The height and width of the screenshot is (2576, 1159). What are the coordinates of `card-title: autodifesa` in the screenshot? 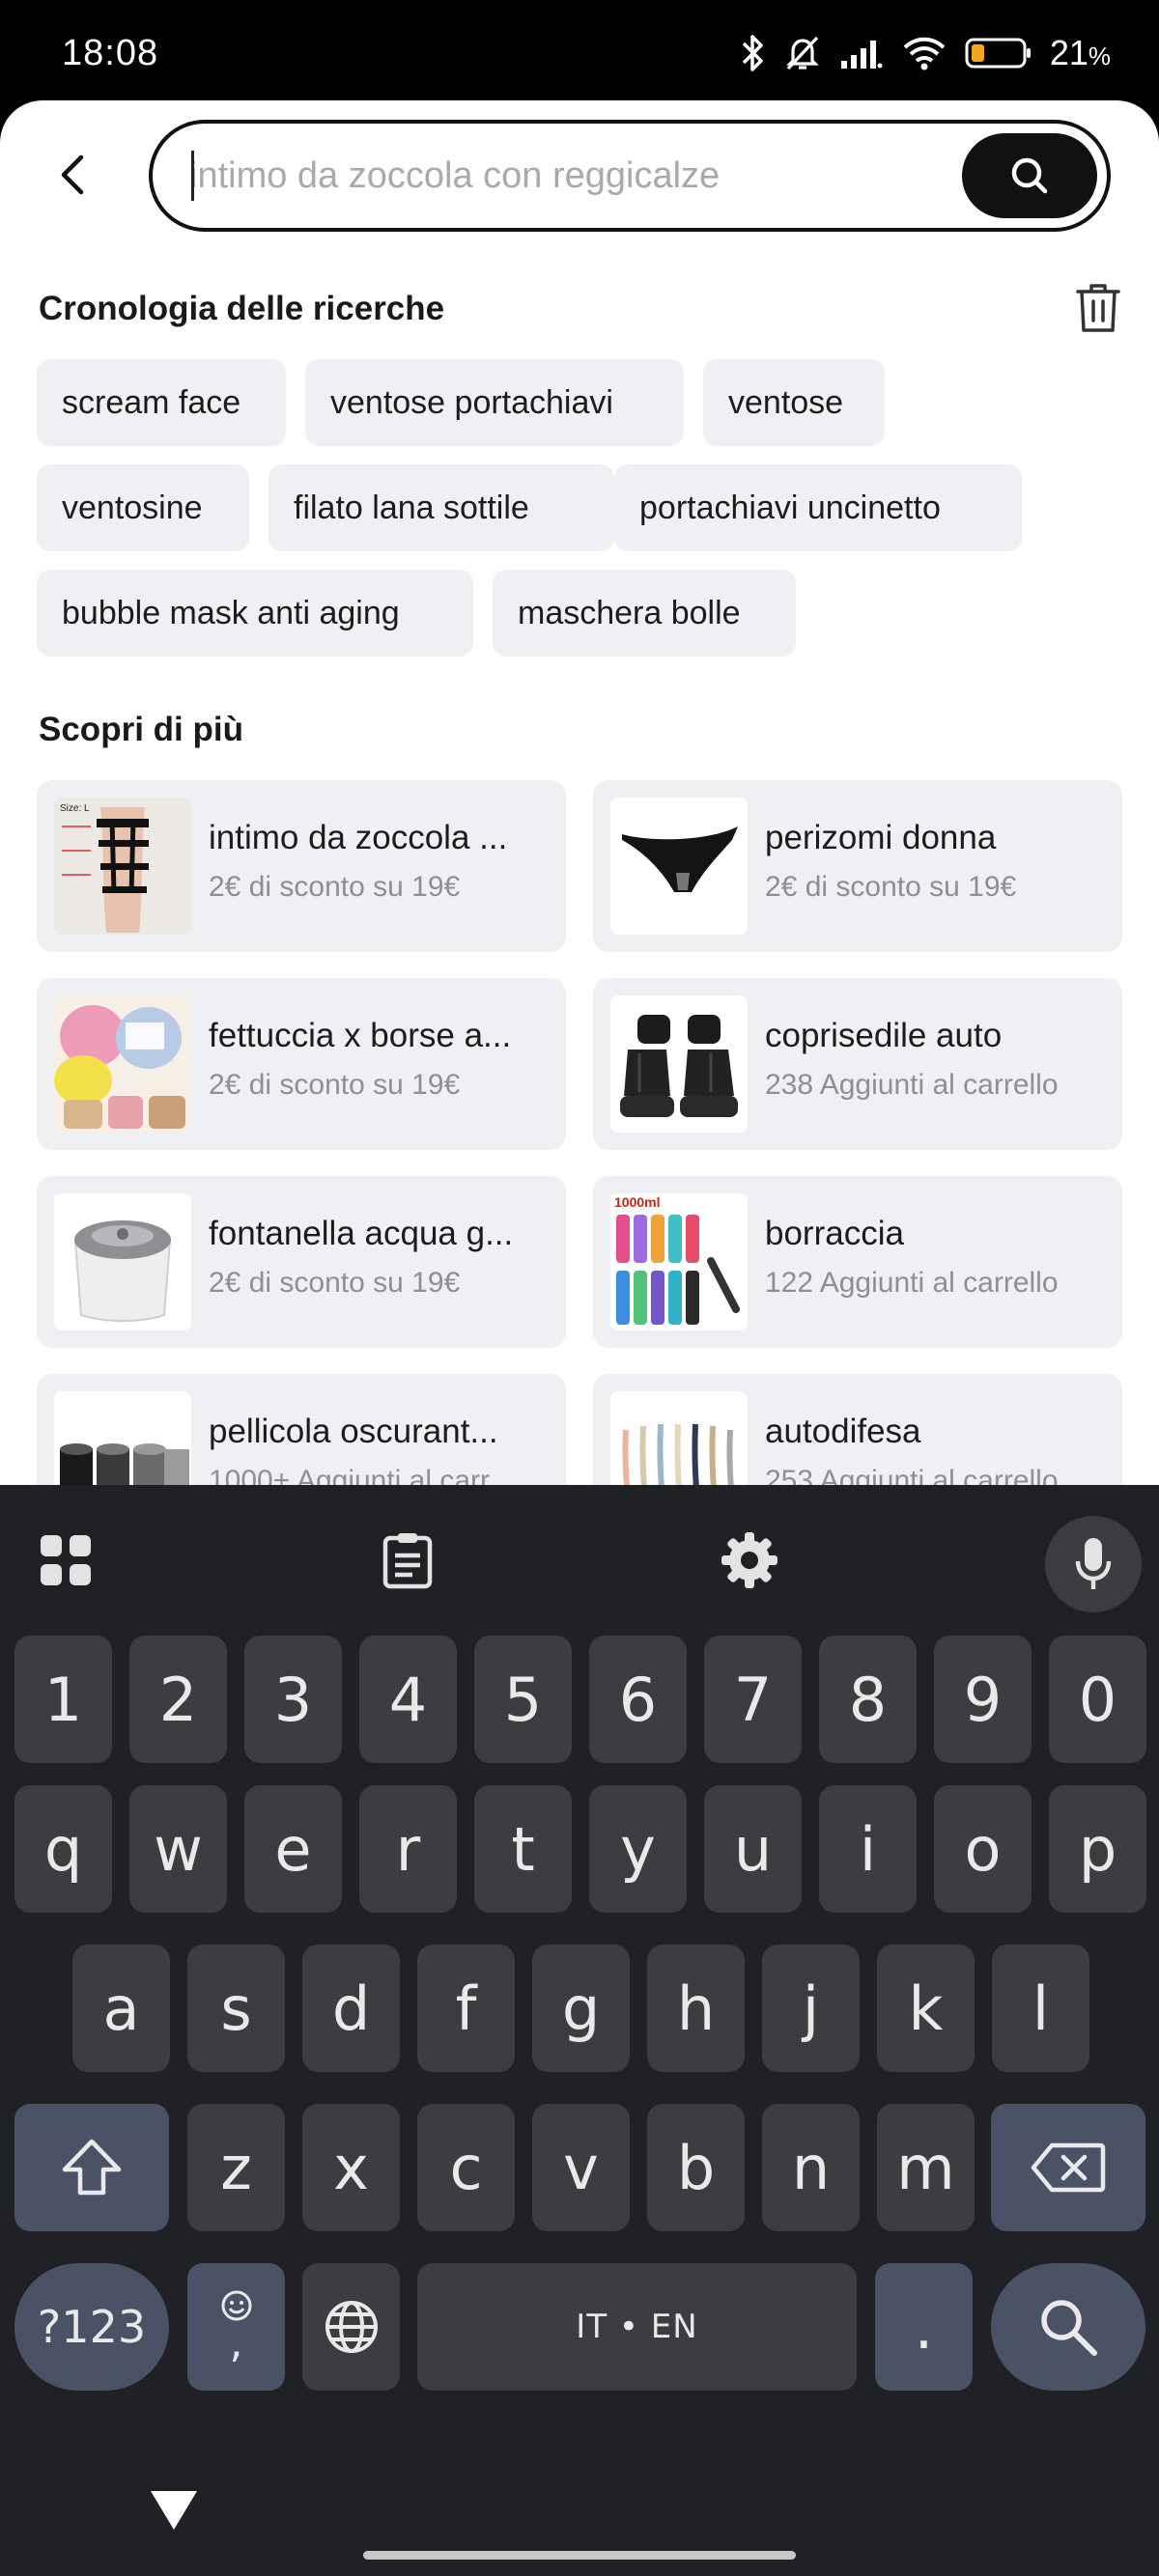 It's located at (843, 1432).